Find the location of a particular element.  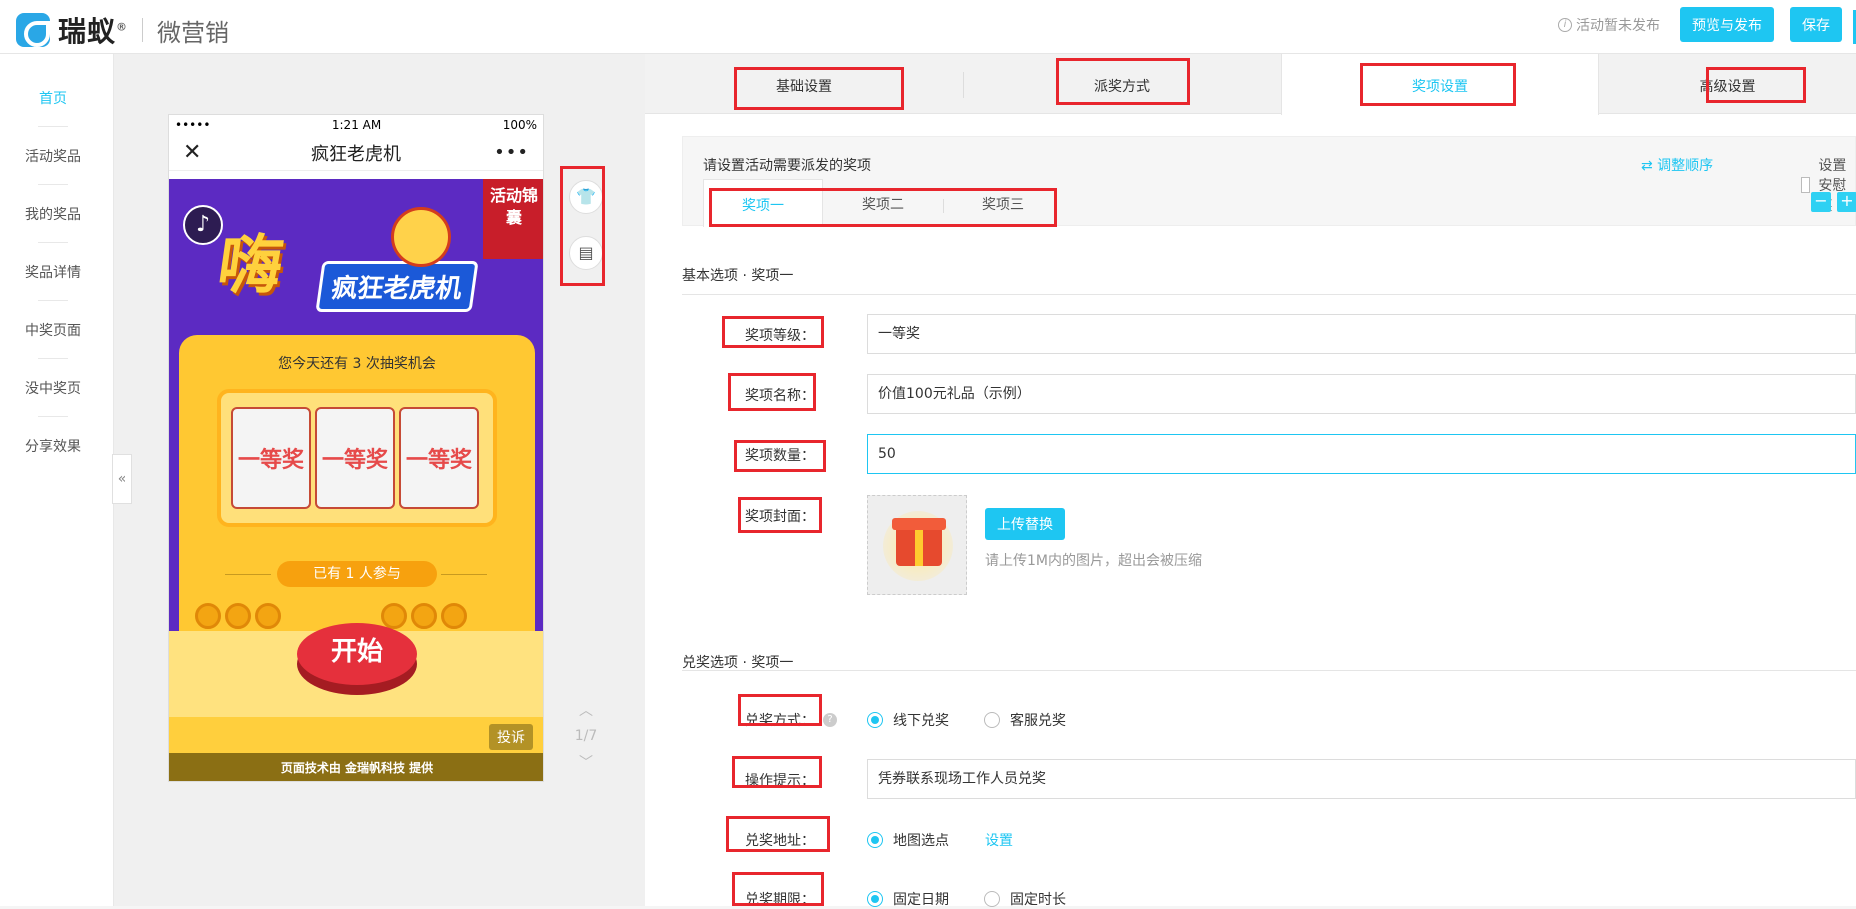

logo-divider is located at coordinates (143, 30).